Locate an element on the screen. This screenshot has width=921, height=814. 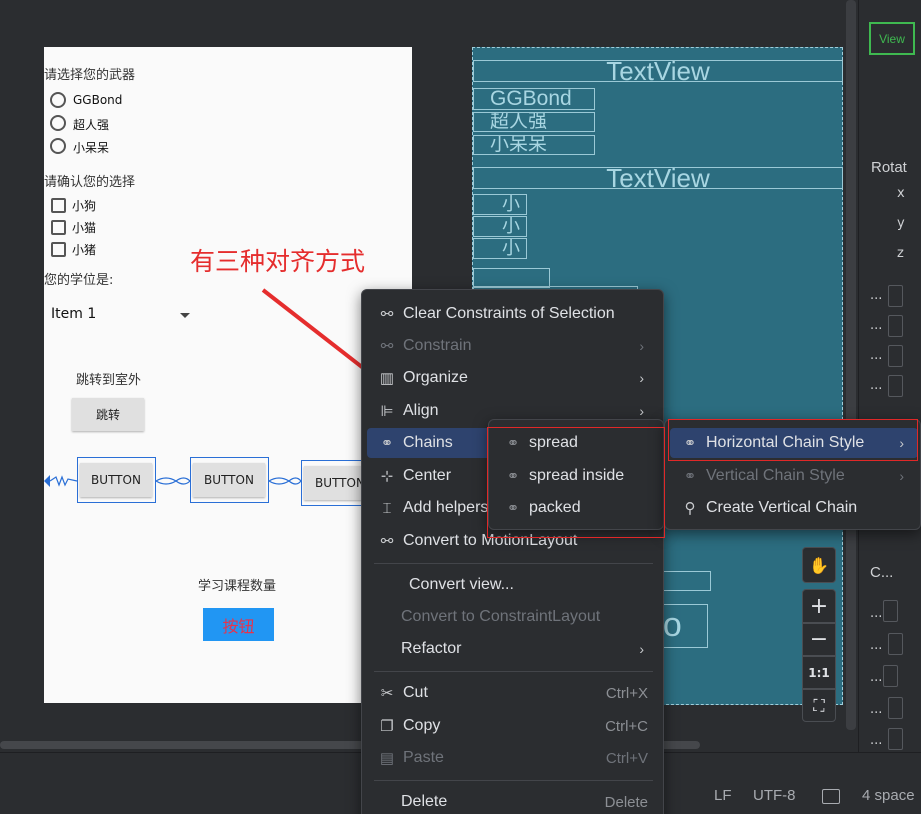
organize-icon: ▥ is located at coordinates (387, 378).